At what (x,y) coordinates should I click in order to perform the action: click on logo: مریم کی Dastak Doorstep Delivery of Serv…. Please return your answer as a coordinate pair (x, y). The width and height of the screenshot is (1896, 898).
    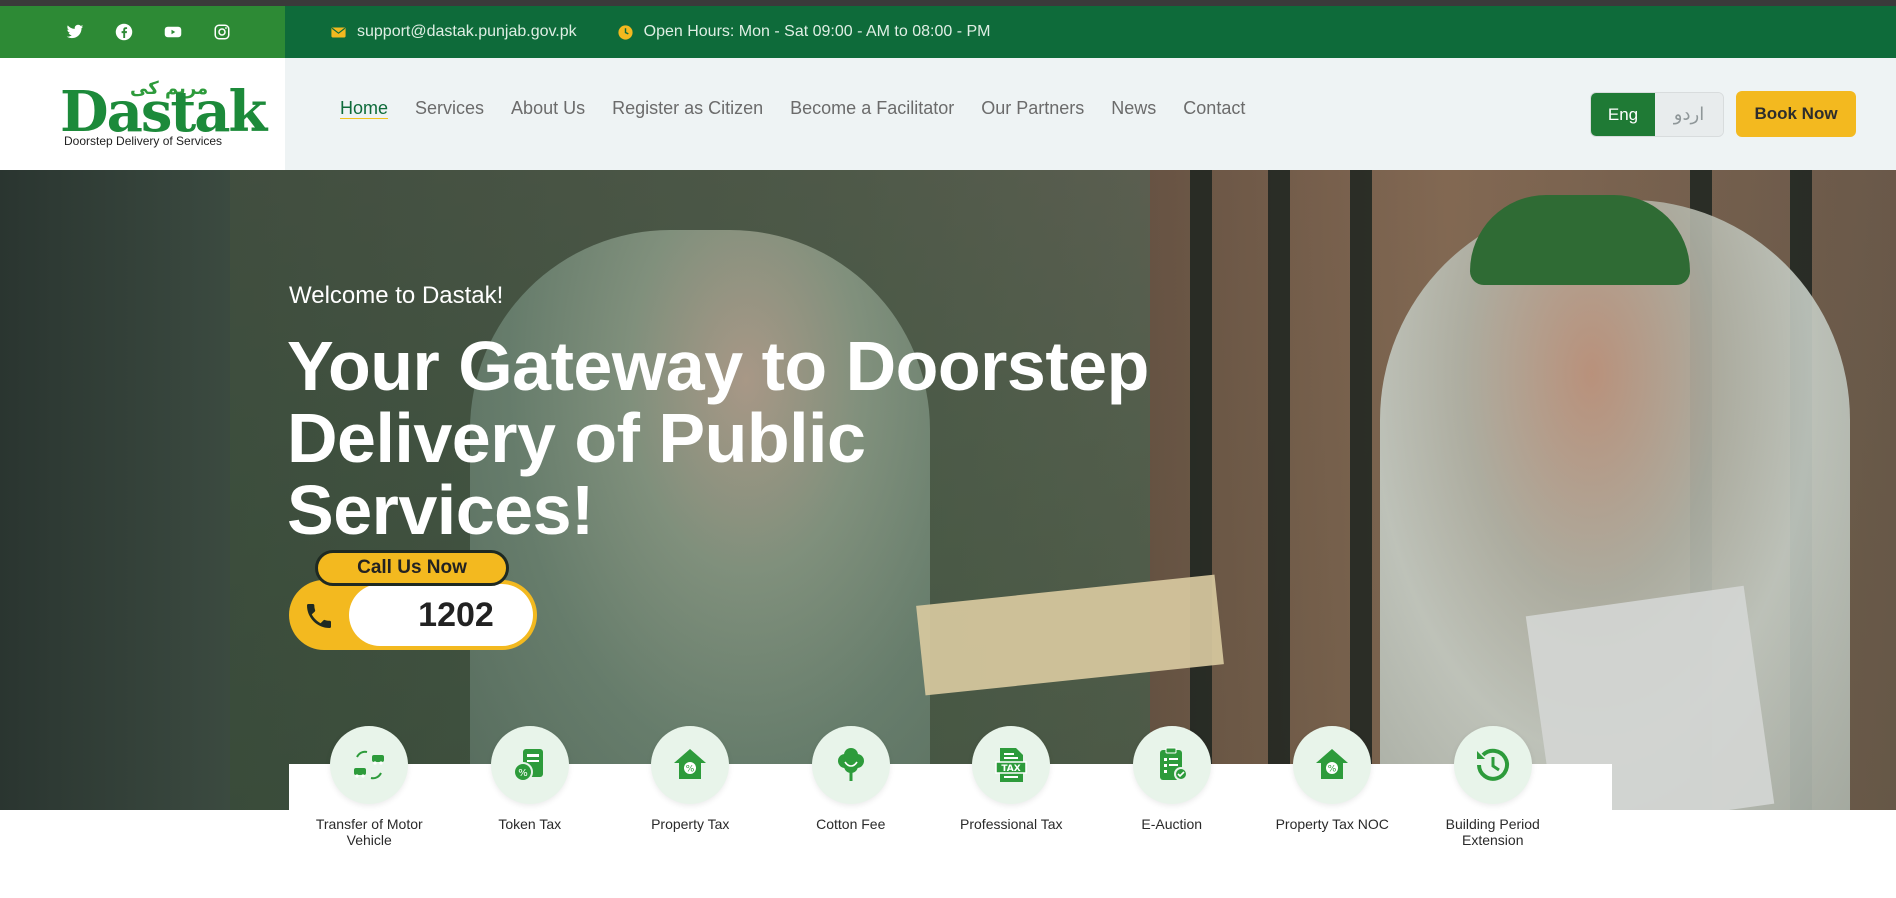
    Looking at the image, I should click on (142, 114).